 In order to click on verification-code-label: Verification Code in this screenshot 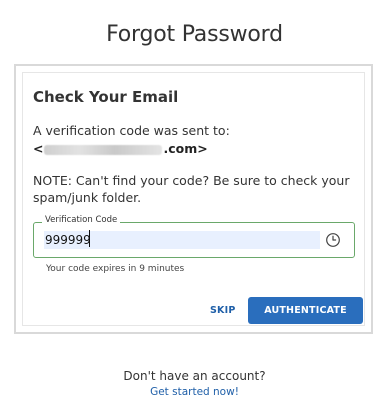, I will do `click(81, 220)`.